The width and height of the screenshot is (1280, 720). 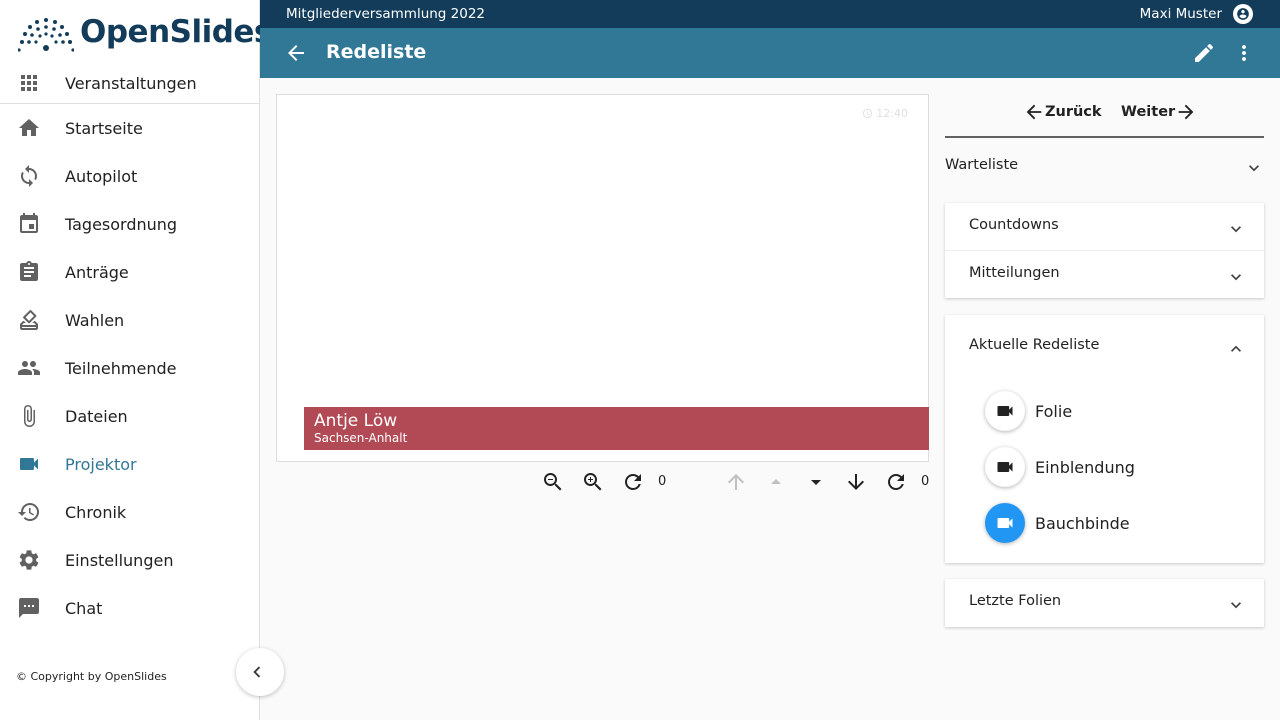 I want to click on sidebar-item-label: Chronik, so click(x=96, y=512).